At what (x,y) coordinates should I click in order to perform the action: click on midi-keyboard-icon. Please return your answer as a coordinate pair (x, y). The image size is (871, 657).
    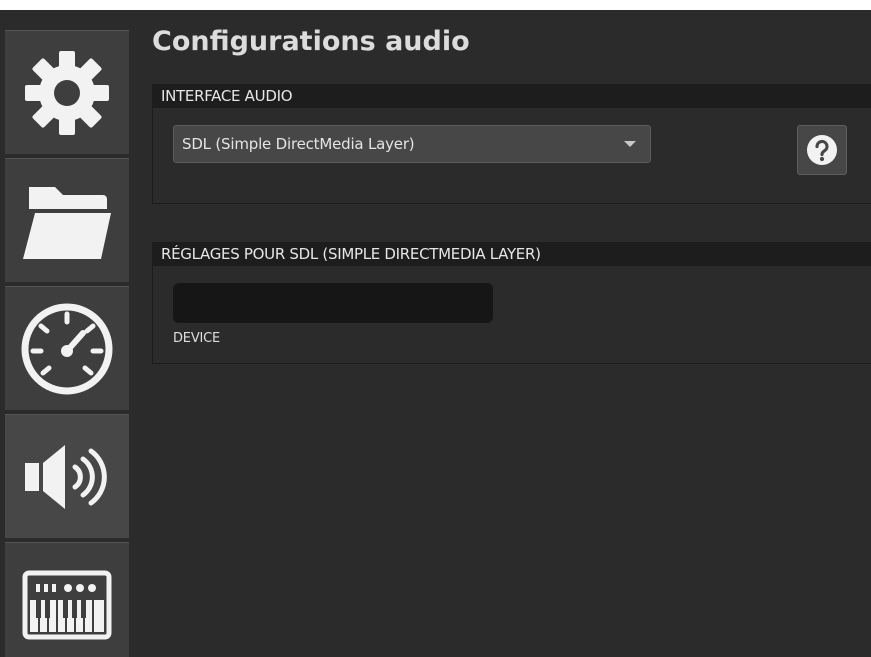
    Looking at the image, I should click on (67, 604).